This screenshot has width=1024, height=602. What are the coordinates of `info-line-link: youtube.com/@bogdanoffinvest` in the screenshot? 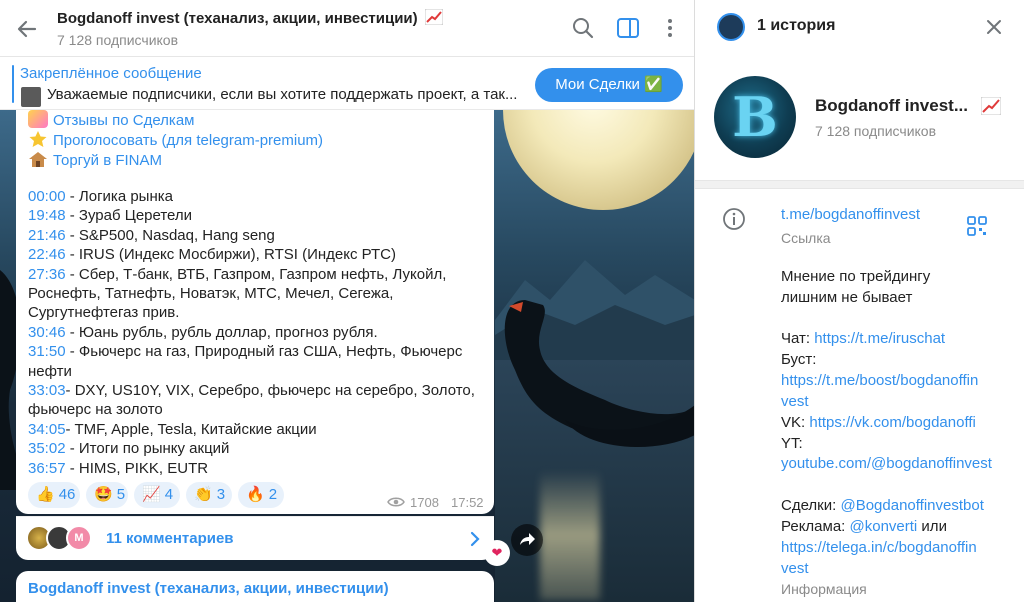 It's located at (886, 463).